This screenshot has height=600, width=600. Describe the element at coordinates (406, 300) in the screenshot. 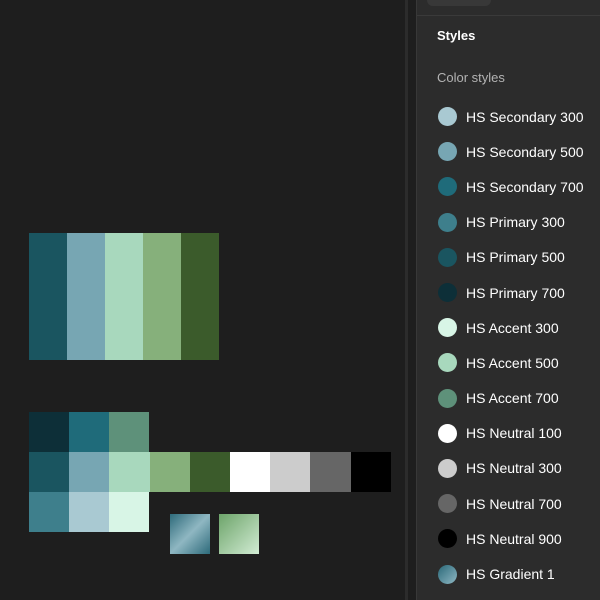

I see `canvas-panel-divider` at that location.